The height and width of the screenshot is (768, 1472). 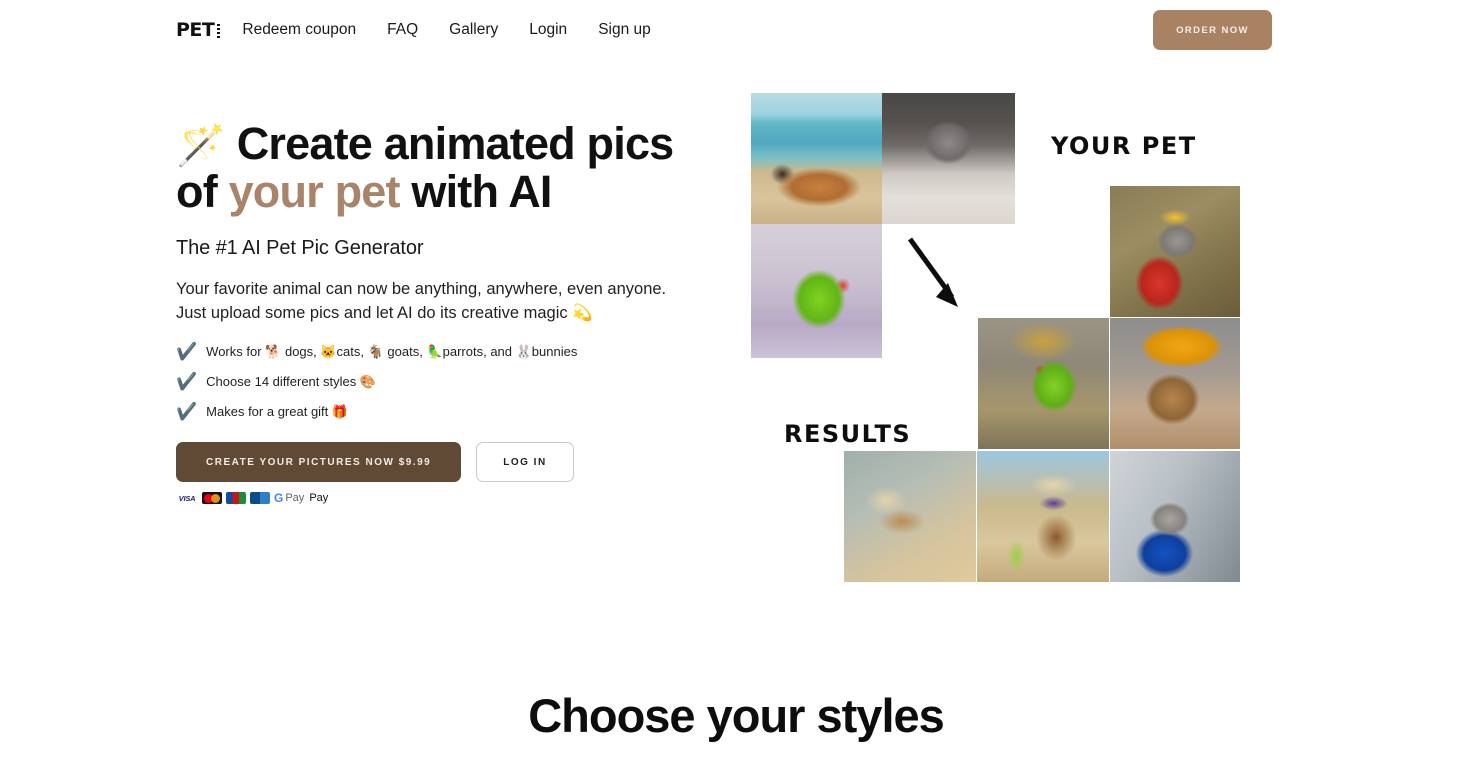 I want to click on apple-pay-label: Pay, so click(x=319, y=498).